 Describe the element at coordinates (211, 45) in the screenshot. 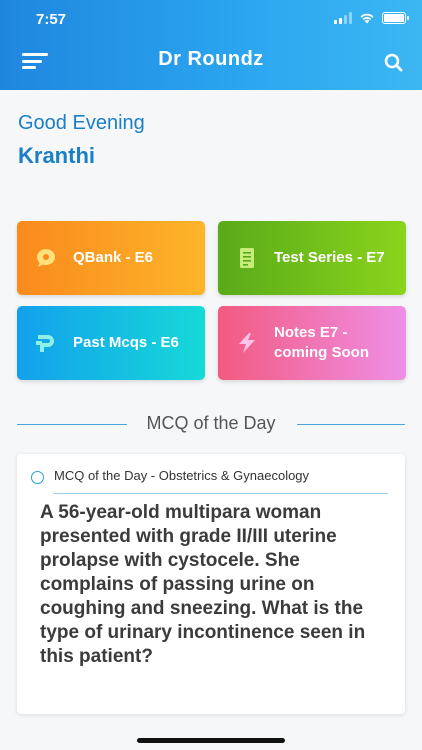

I see `app-header: 7:57 Dr Roundz` at that location.